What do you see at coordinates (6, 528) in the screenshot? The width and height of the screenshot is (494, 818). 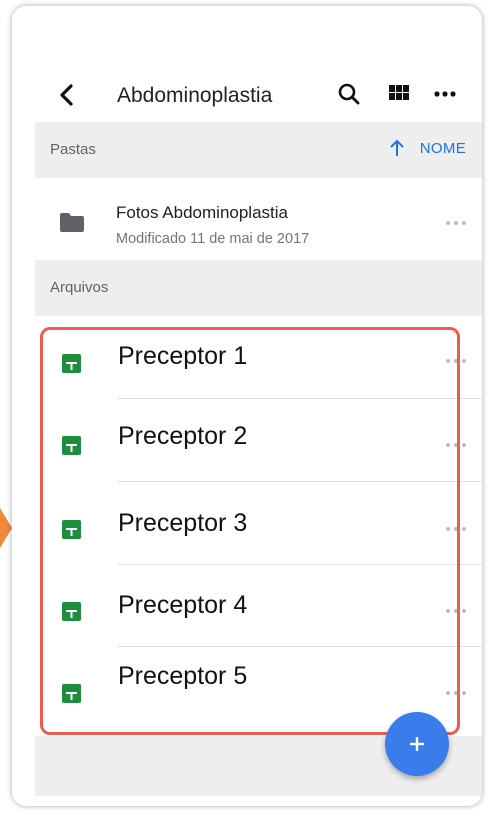 I see `callout-arrow-icon` at bounding box center [6, 528].